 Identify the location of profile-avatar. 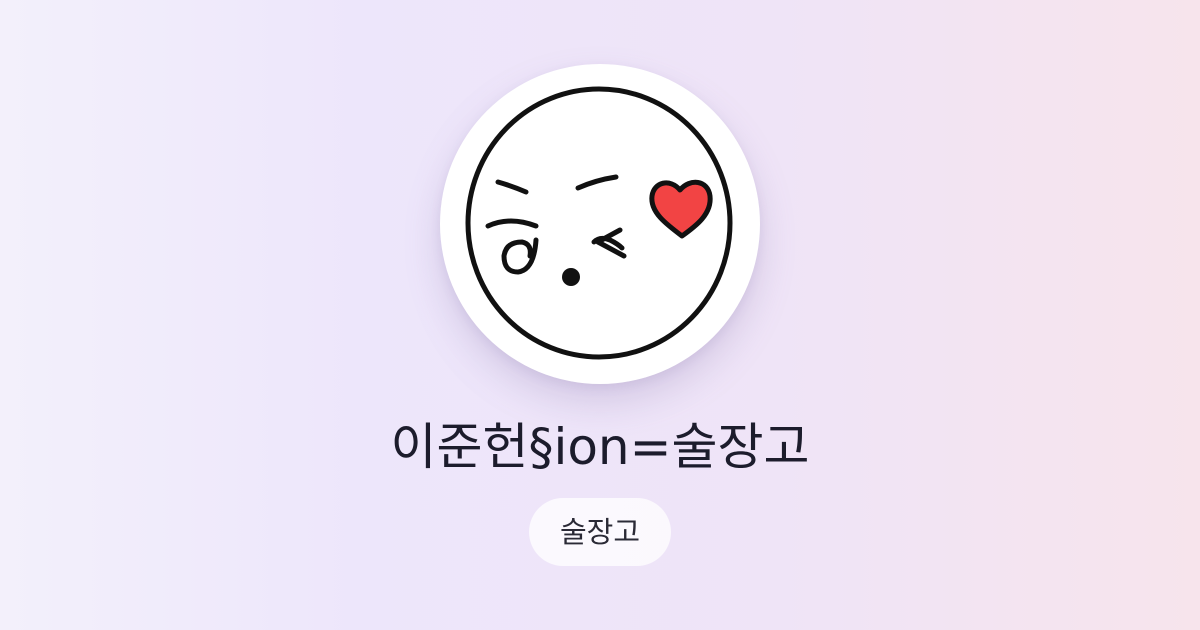
(600, 224).